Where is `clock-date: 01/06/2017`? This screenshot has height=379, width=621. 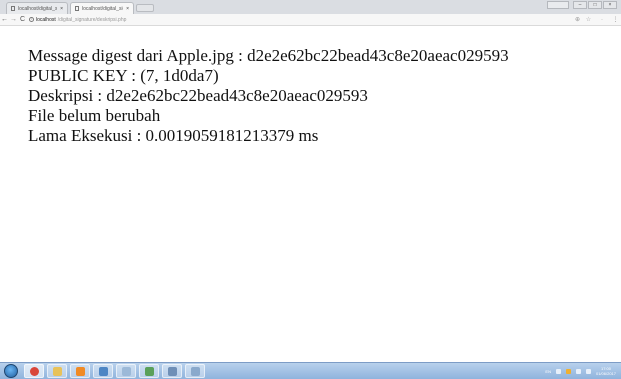 clock-date: 01/06/2017 is located at coordinates (605, 373).